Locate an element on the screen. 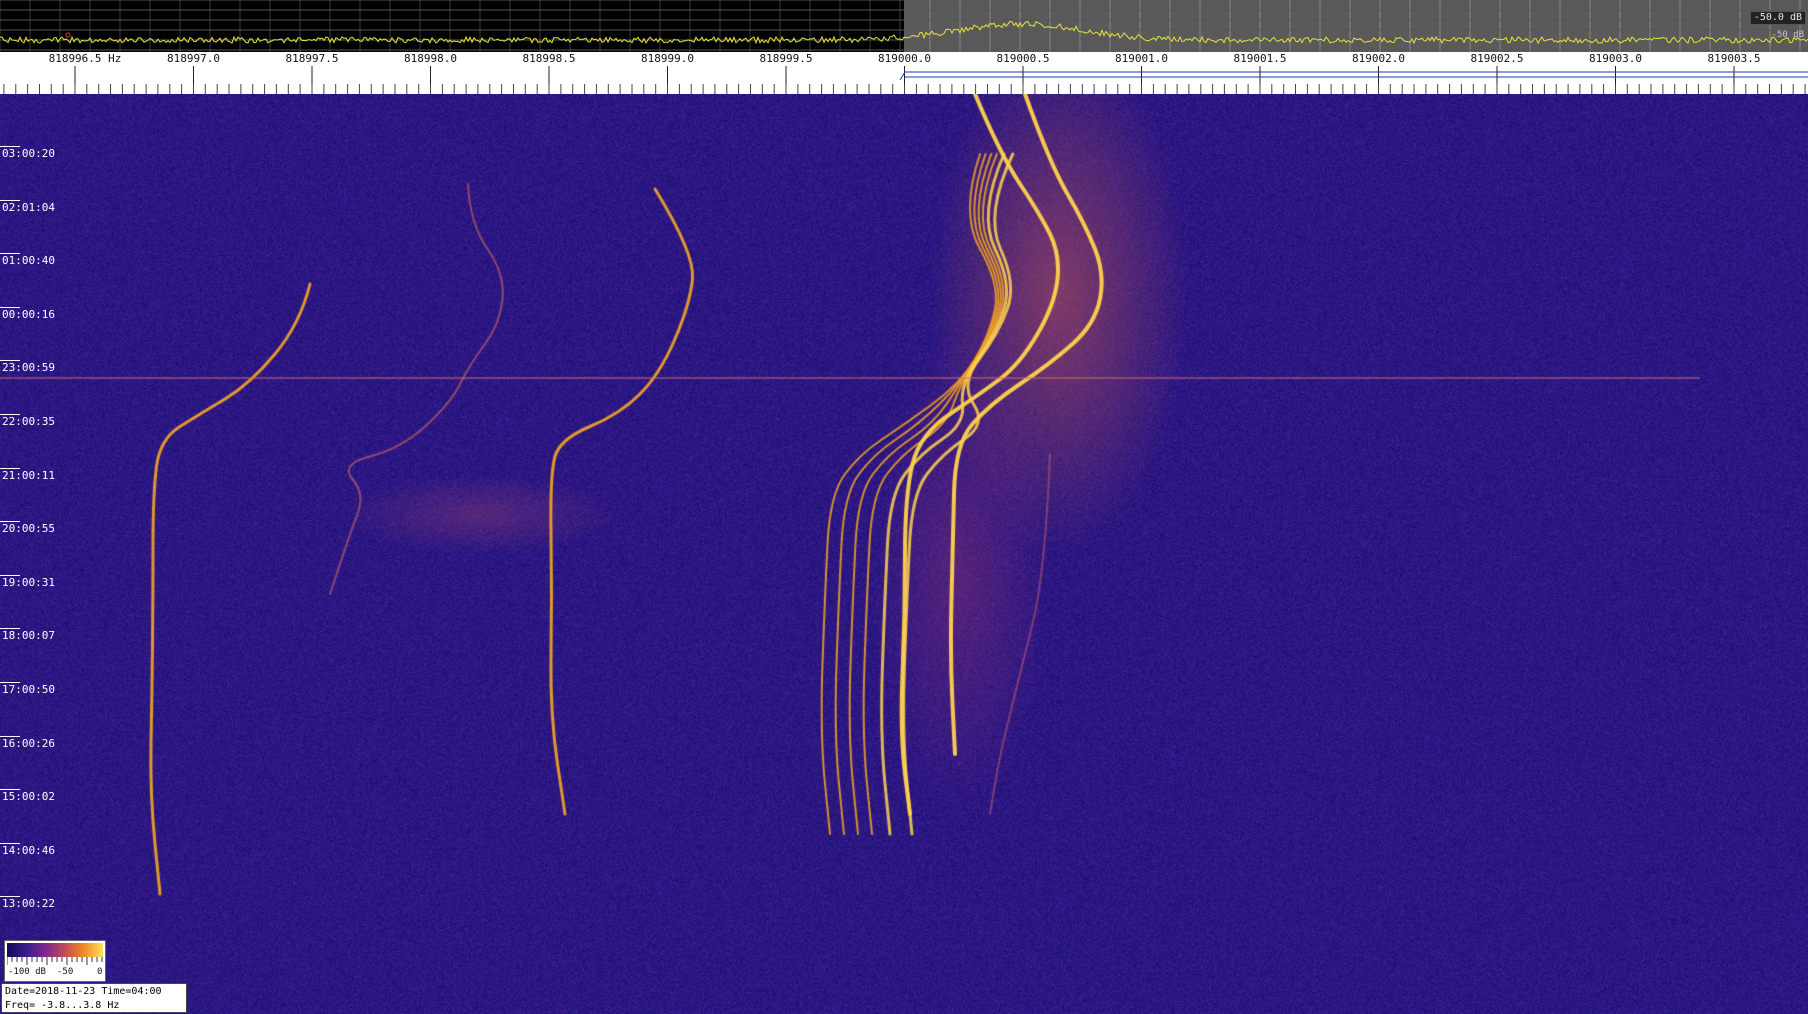 The width and height of the screenshot is (1808, 1014). spectrum-plot is located at coordinates (904, 26).